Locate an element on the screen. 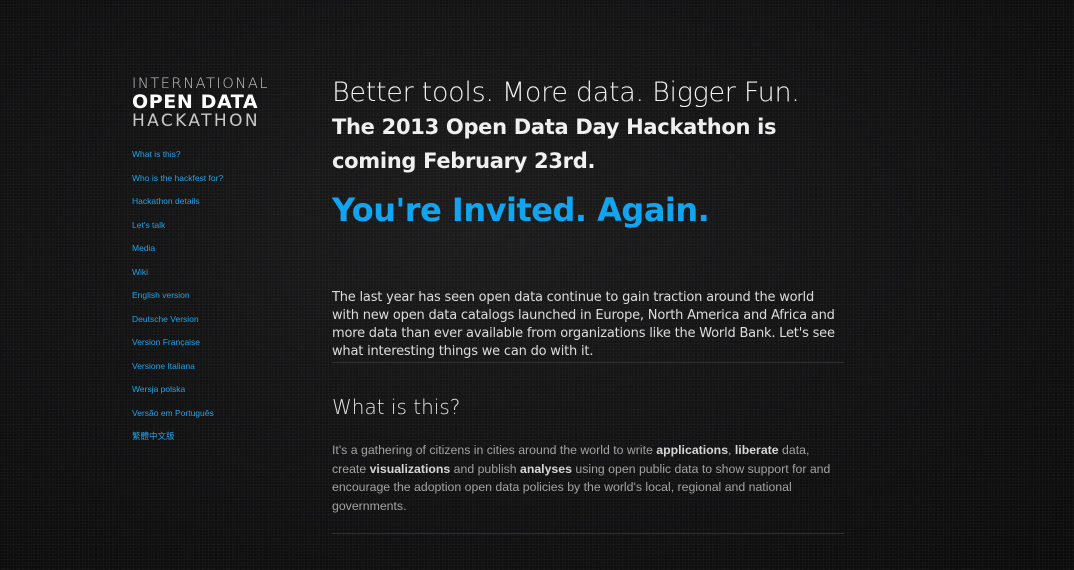 The height and width of the screenshot is (570, 1074). nav-link-english: English version is located at coordinates (161, 295).